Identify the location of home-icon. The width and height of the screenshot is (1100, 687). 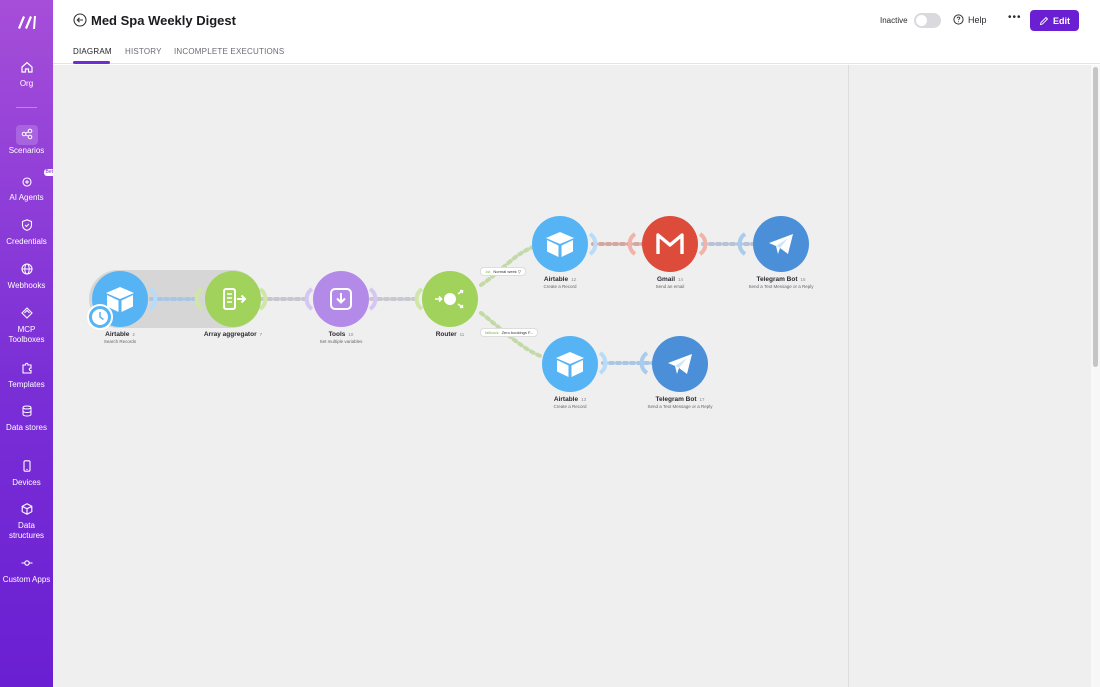
(26, 67).